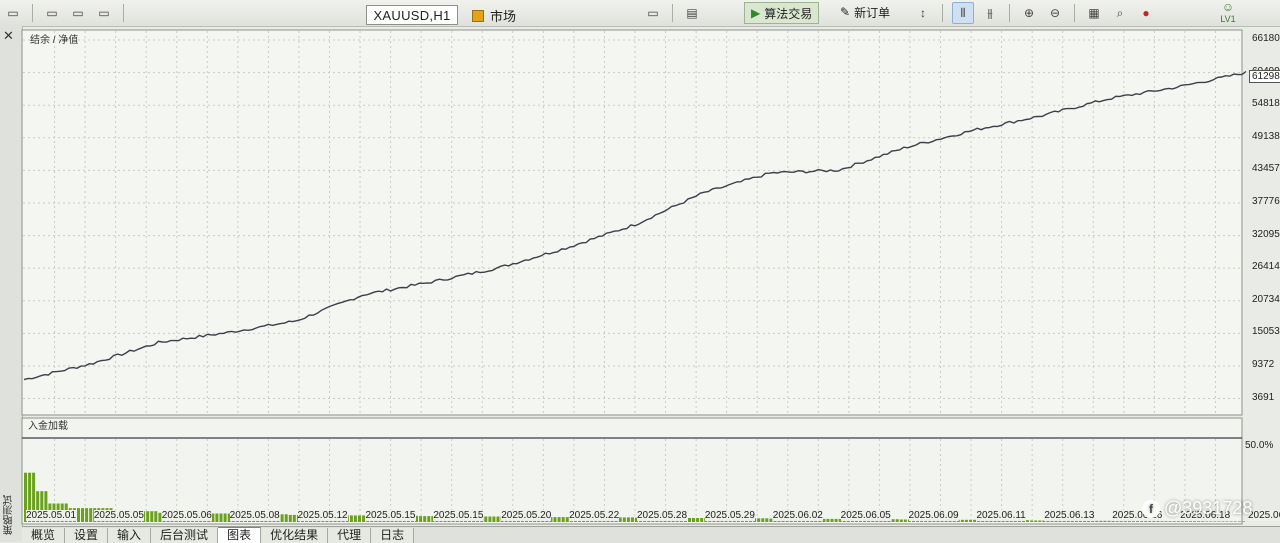 The height and width of the screenshot is (543, 1280). Describe the element at coordinates (1263, 364) in the screenshot. I see `y-tick-label: 9372` at that location.